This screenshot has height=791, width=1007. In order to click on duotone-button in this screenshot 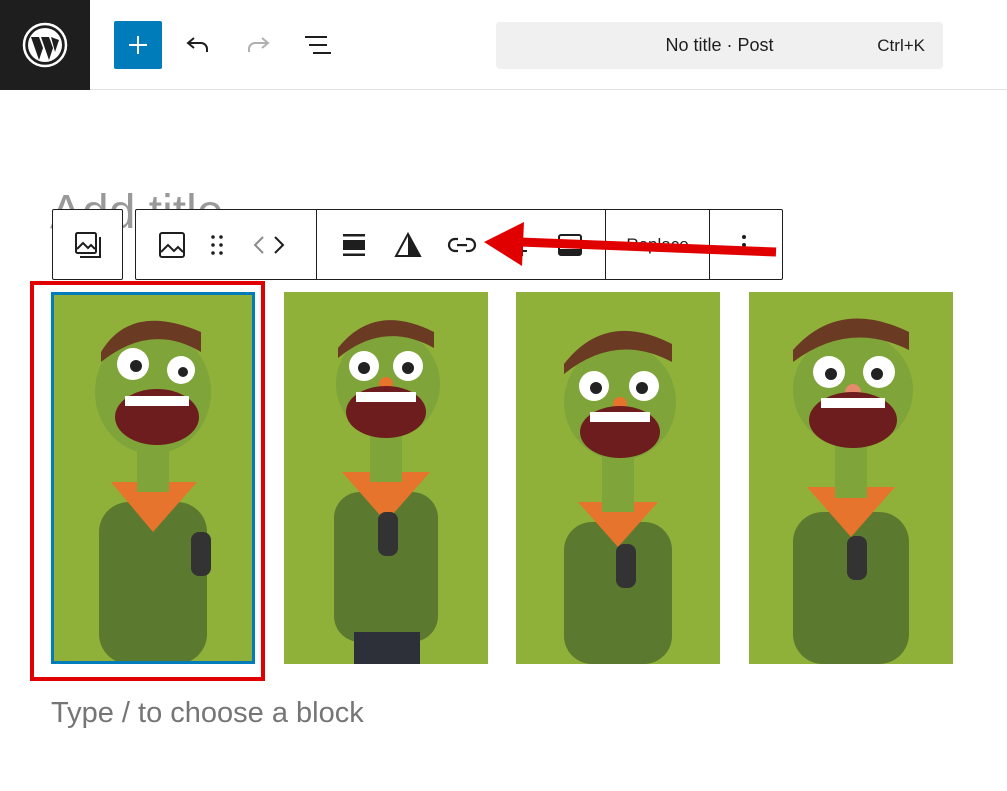, I will do `click(408, 244)`.